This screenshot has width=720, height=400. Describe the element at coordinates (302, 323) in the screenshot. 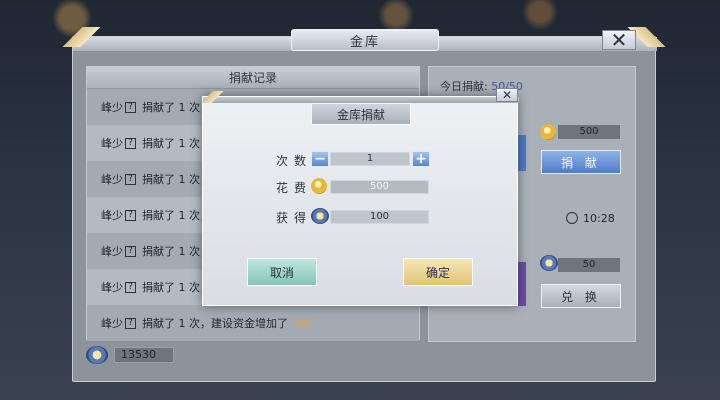

I see `donation-amount: 500` at that location.